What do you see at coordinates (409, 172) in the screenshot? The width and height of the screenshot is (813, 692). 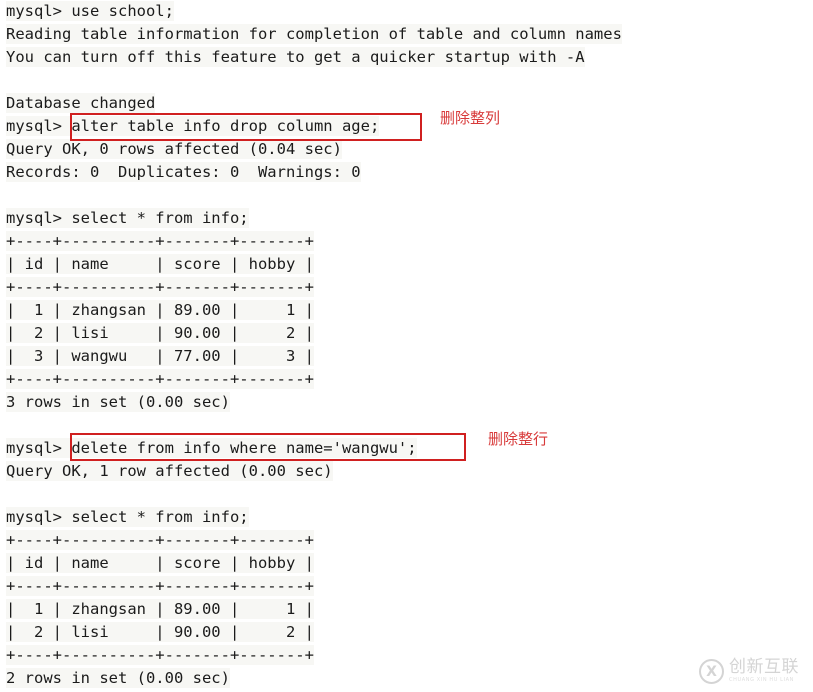 I see `terminal-line: Records: 0 Duplicates: 0 Warnings: 0` at bounding box center [409, 172].